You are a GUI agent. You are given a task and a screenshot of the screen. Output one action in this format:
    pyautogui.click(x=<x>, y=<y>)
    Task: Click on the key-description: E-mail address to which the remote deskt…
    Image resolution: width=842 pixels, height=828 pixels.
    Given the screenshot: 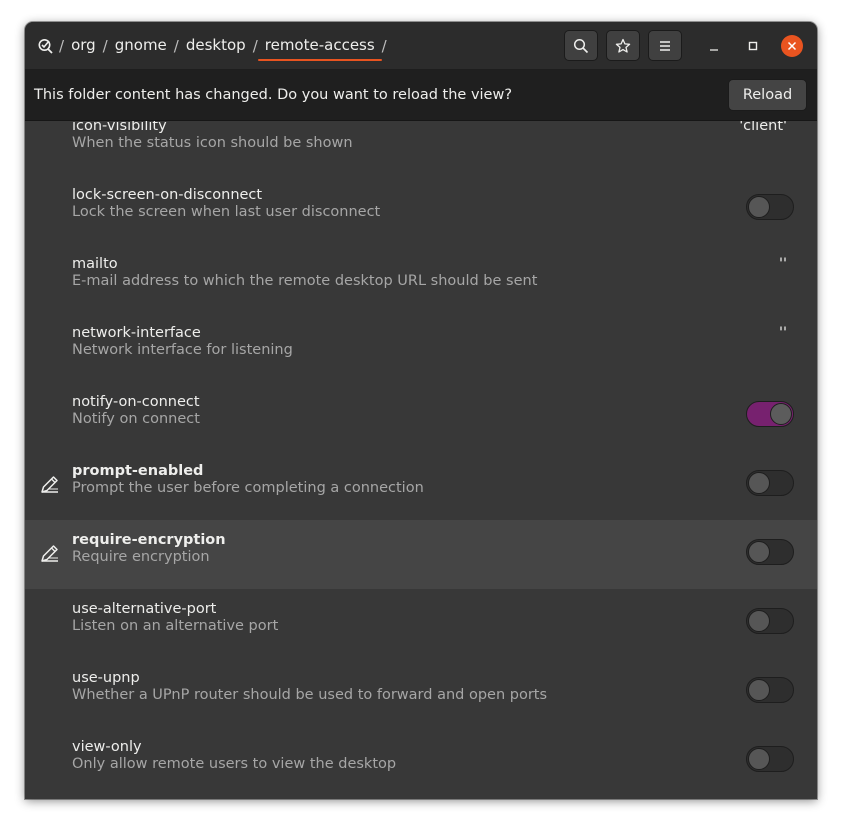 What is the action you would take?
    pyautogui.click(x=305, y=281)
    